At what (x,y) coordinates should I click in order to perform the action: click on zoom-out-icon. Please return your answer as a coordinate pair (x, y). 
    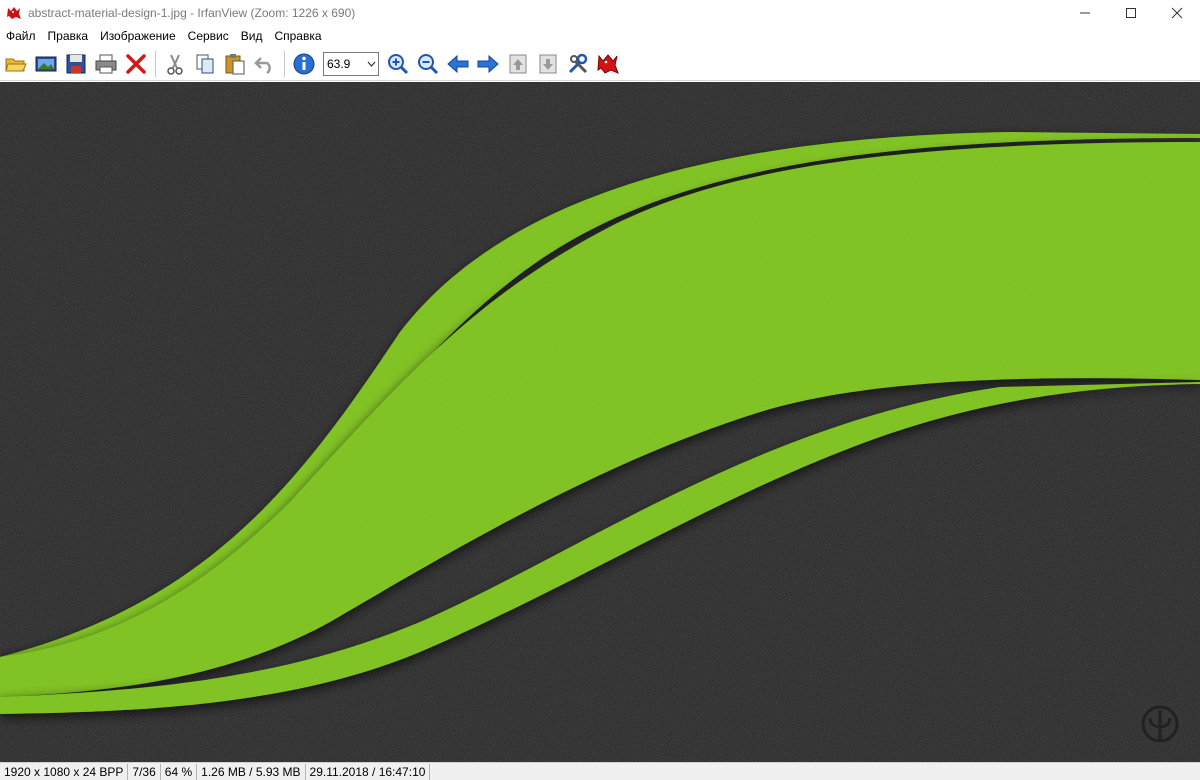
    Looking at the image, I should click on (428, 63).